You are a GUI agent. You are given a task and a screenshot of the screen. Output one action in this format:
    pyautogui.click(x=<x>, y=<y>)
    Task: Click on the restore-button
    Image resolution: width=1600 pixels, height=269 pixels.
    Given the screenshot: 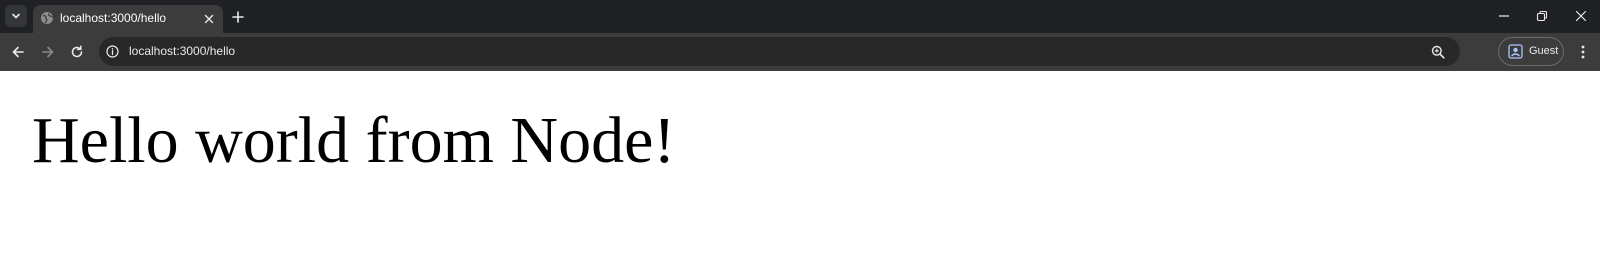 What is the action you would take?
    pyautogui.click(x=1542, y=16)
    